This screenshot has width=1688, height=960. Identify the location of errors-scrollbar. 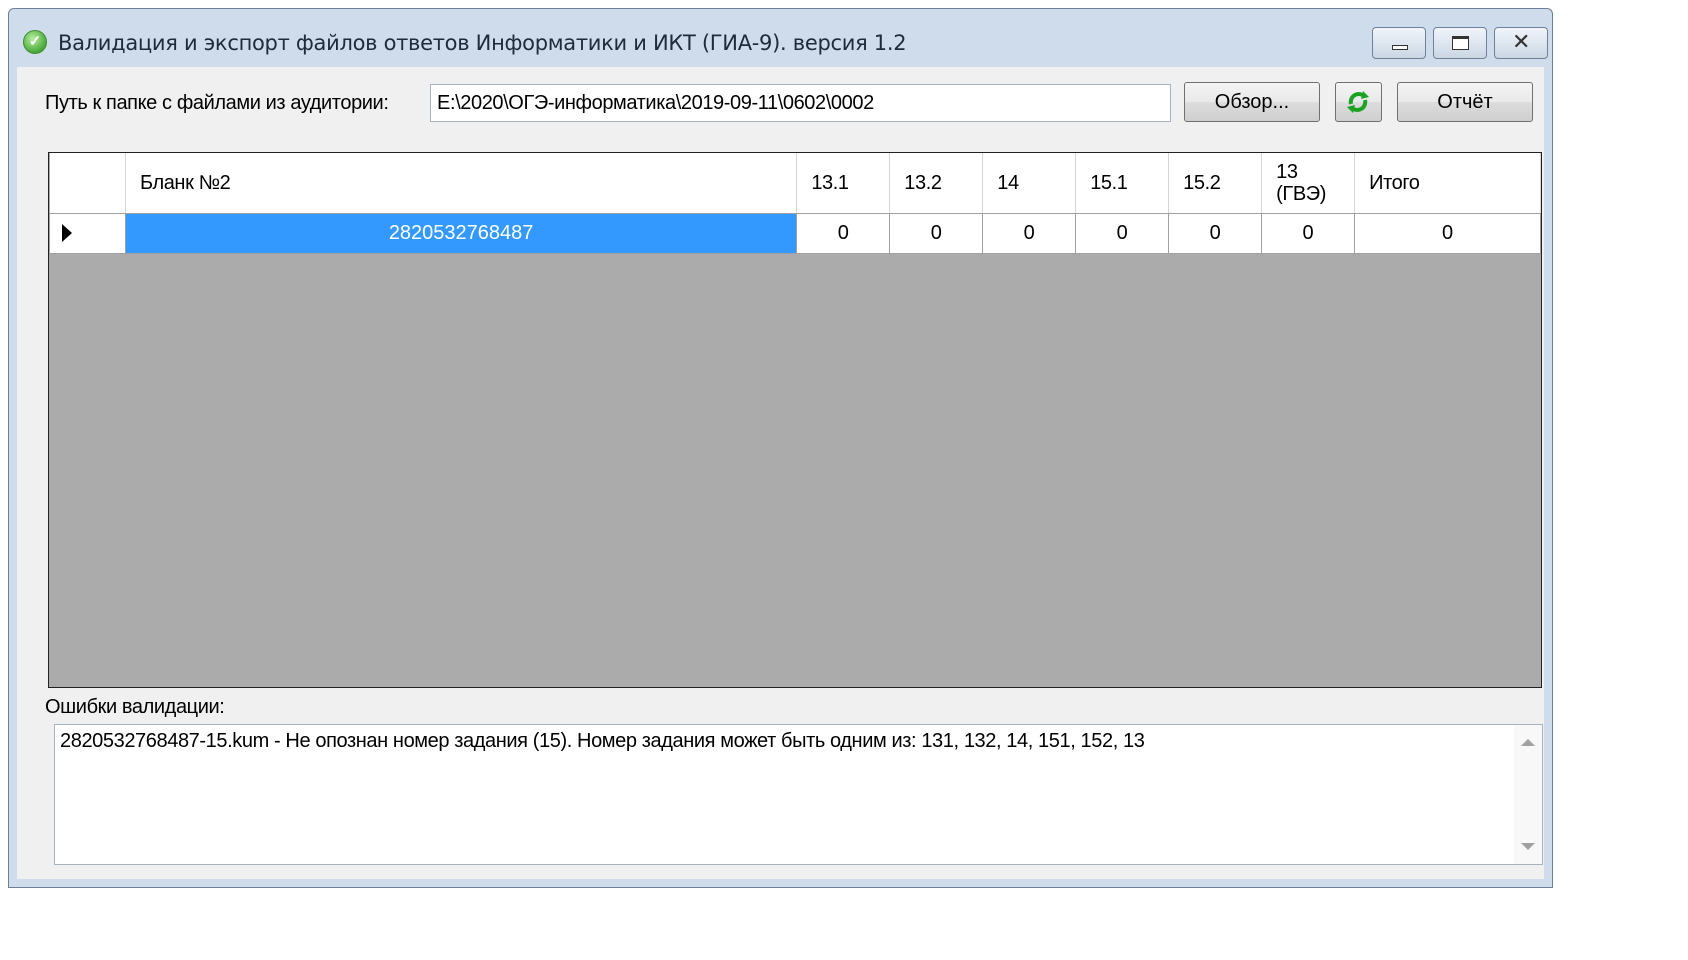
(1528, 794).